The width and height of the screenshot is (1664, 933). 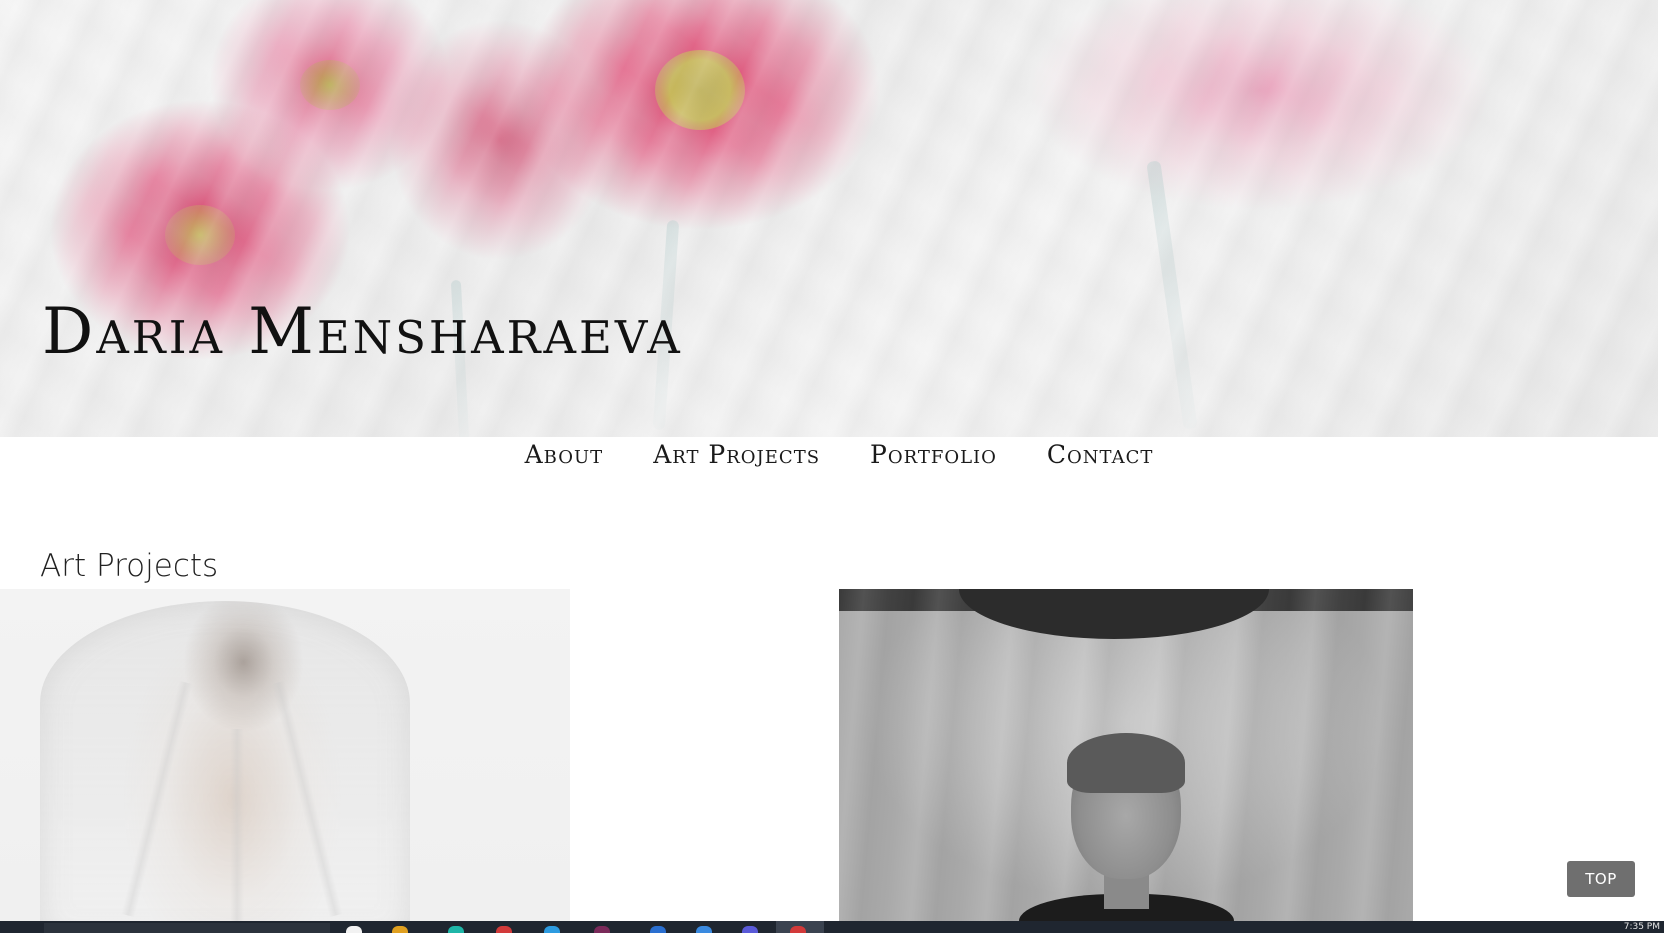 What do you see at coordinates (129, 566) in the screenshot?
I see `section-heading: Art Projects` at bounding box center [129, 566].